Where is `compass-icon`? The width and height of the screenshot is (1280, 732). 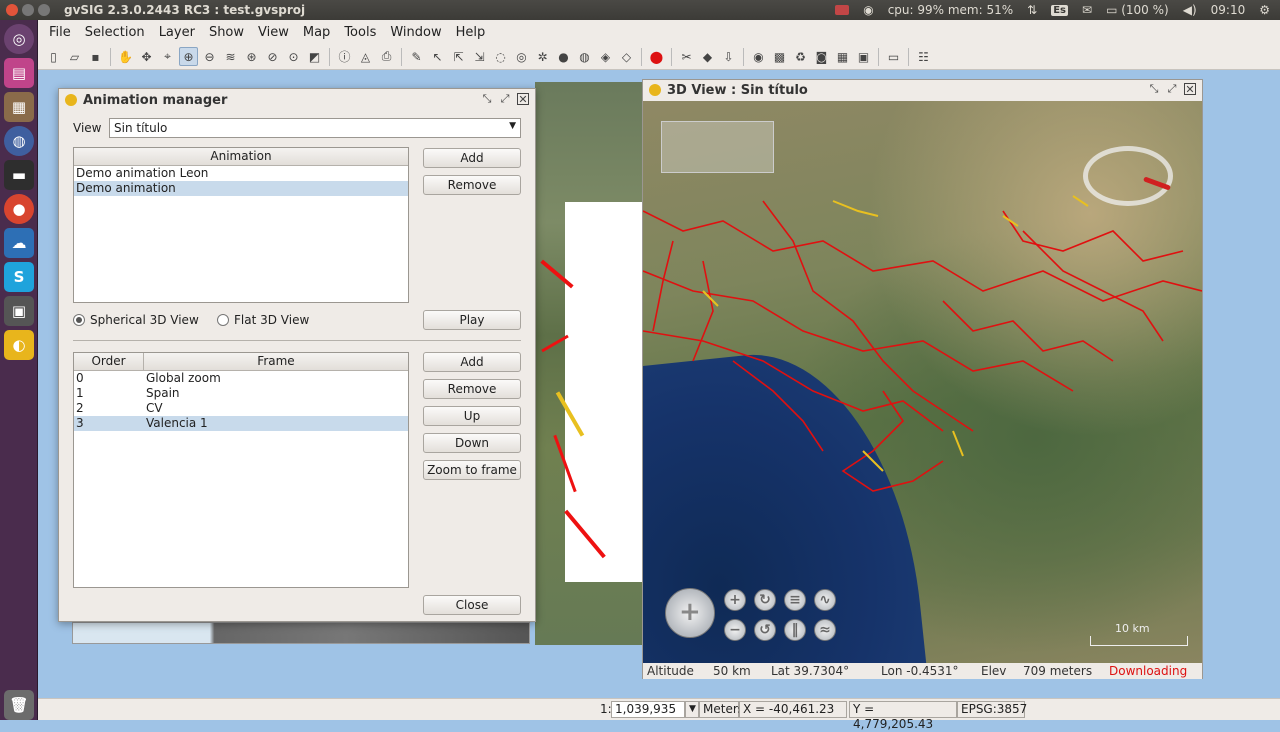
compass-icon is located at coordinates (1128, 176).